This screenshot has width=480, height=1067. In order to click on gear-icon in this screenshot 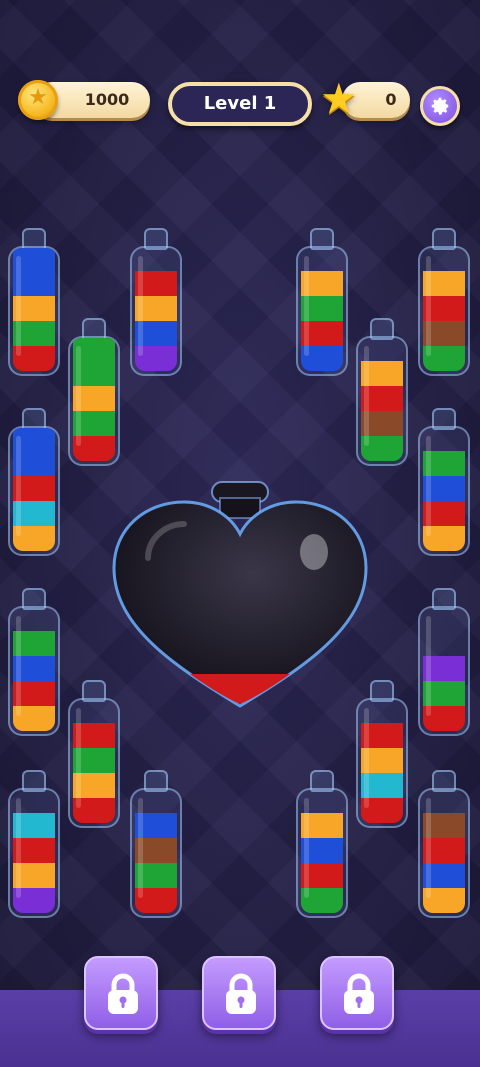, I will do `click(440, 106)`.